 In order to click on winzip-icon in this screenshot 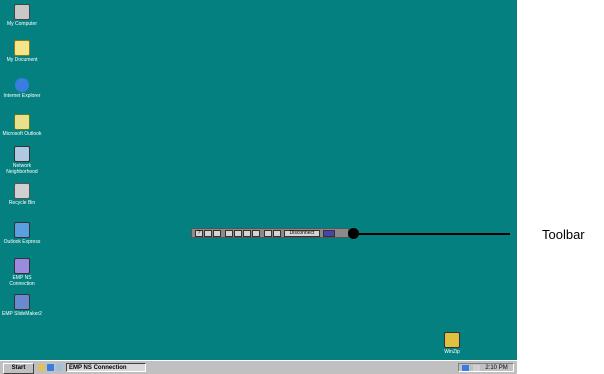, I will do `click(452, 340)`.